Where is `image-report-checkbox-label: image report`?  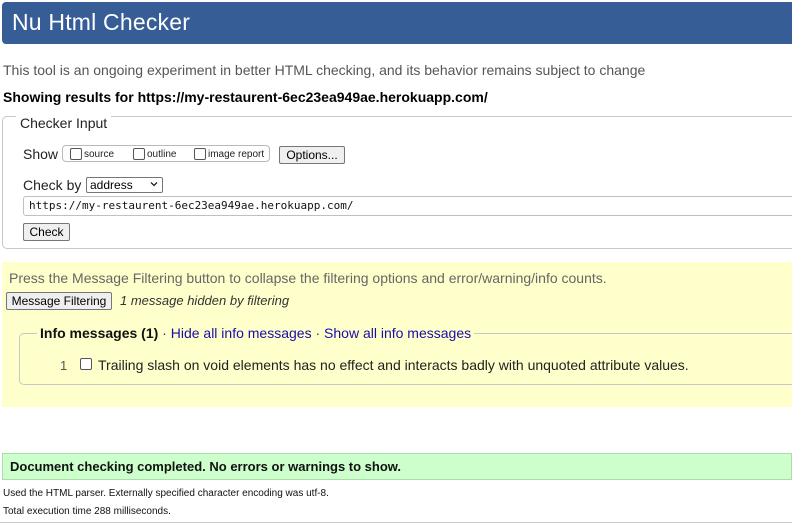 image-report-checkbox-label: image report is located at coordinates (236, 154).